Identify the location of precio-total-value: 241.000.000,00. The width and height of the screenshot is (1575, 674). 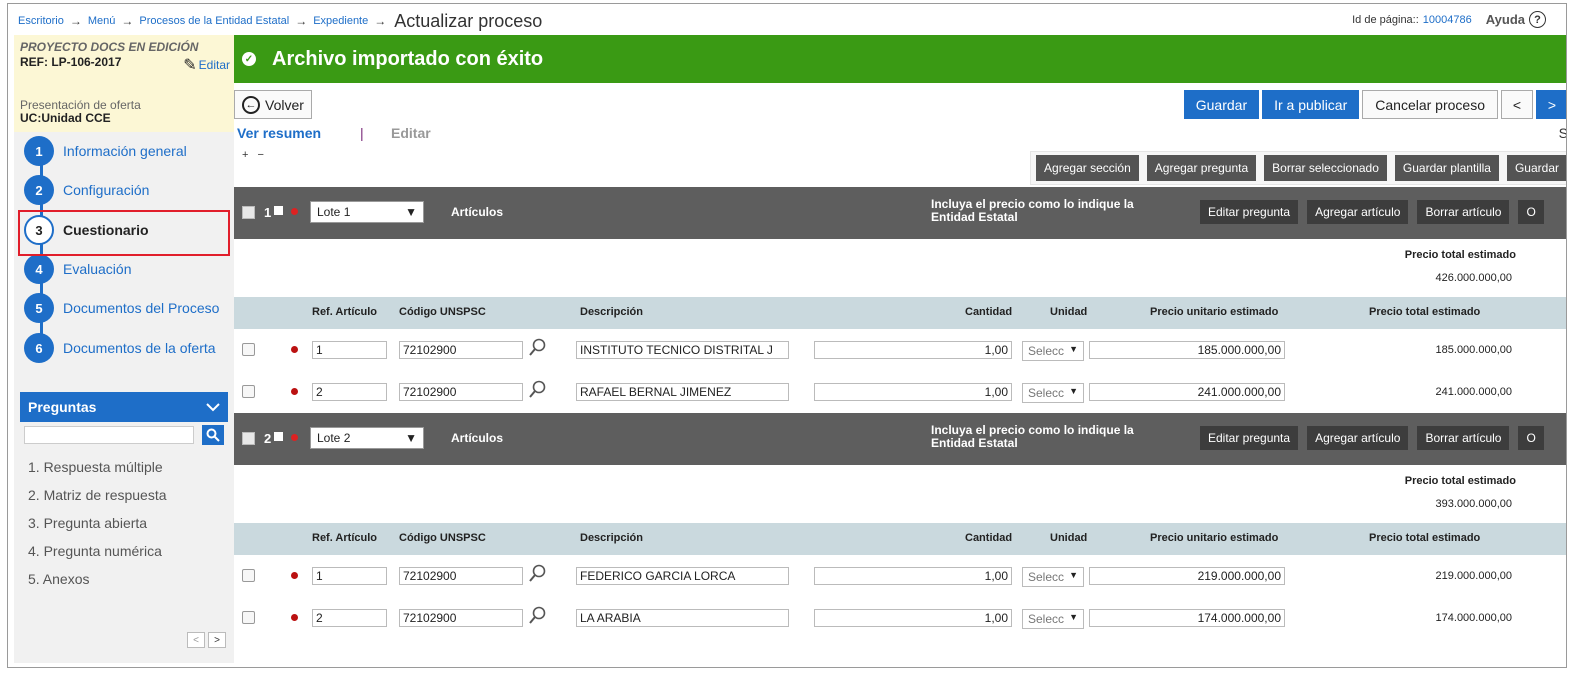
(1473, 392).